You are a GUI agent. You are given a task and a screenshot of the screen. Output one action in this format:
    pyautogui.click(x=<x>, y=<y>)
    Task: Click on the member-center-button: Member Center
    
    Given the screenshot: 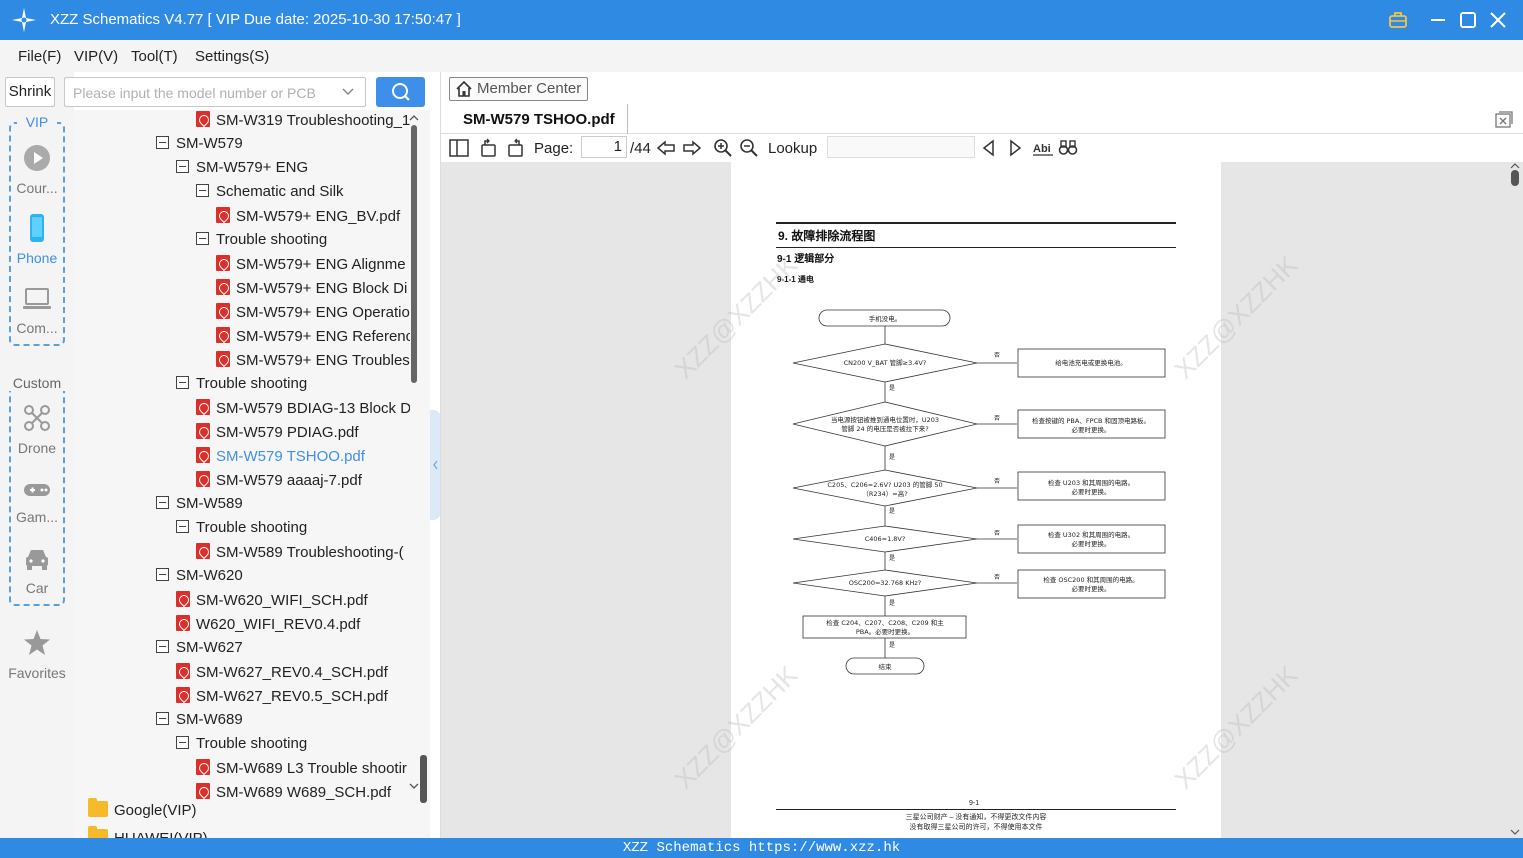 What is the action you would take?
    pyautogui.click(x=518, y=89)
    